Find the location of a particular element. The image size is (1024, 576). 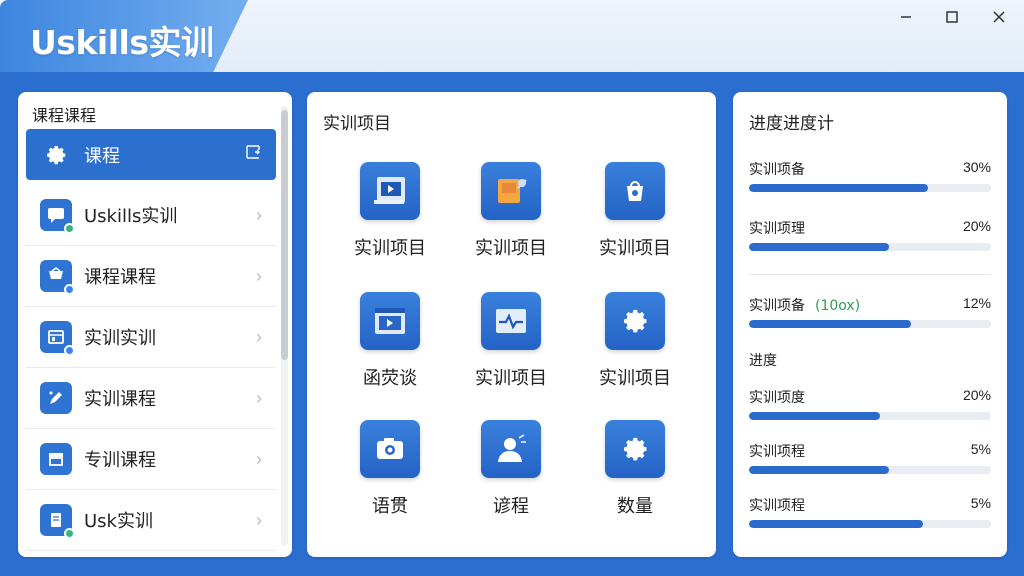

progress-note: (10ox) is located at coordinates (838, 306).